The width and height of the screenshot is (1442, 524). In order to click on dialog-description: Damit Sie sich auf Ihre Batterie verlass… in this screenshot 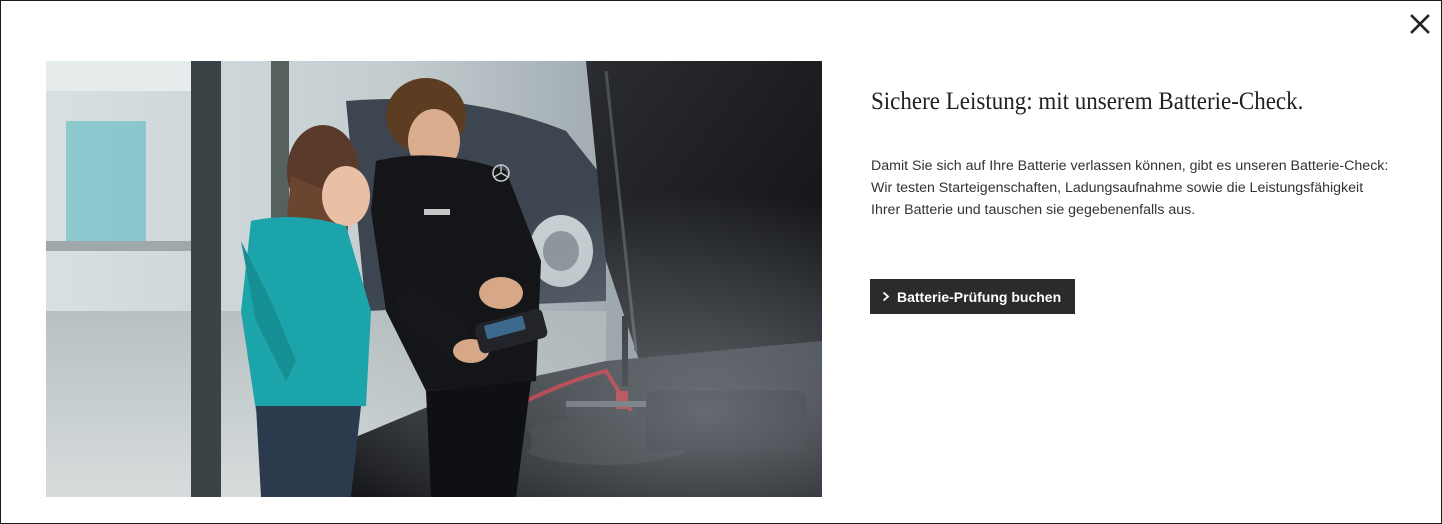, I will do `click(1141, 188)`.